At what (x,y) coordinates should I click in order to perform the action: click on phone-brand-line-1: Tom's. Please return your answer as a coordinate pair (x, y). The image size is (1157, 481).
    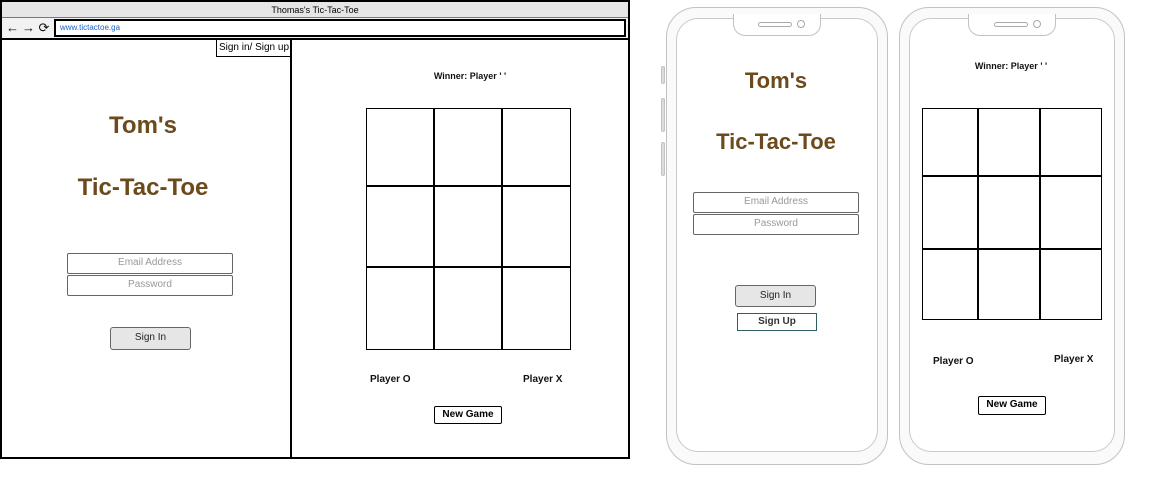
    Looking at the image, I should click on (776, 80).